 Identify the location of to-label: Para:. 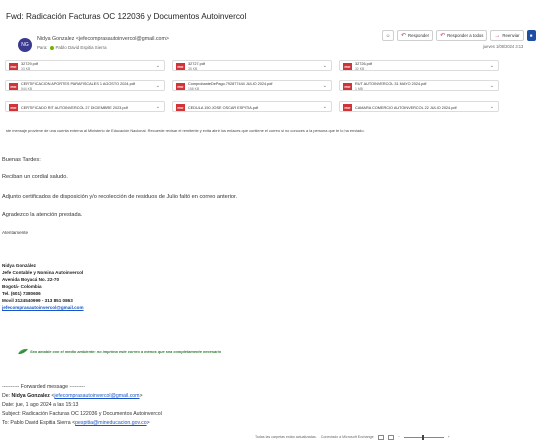
(42, 47).